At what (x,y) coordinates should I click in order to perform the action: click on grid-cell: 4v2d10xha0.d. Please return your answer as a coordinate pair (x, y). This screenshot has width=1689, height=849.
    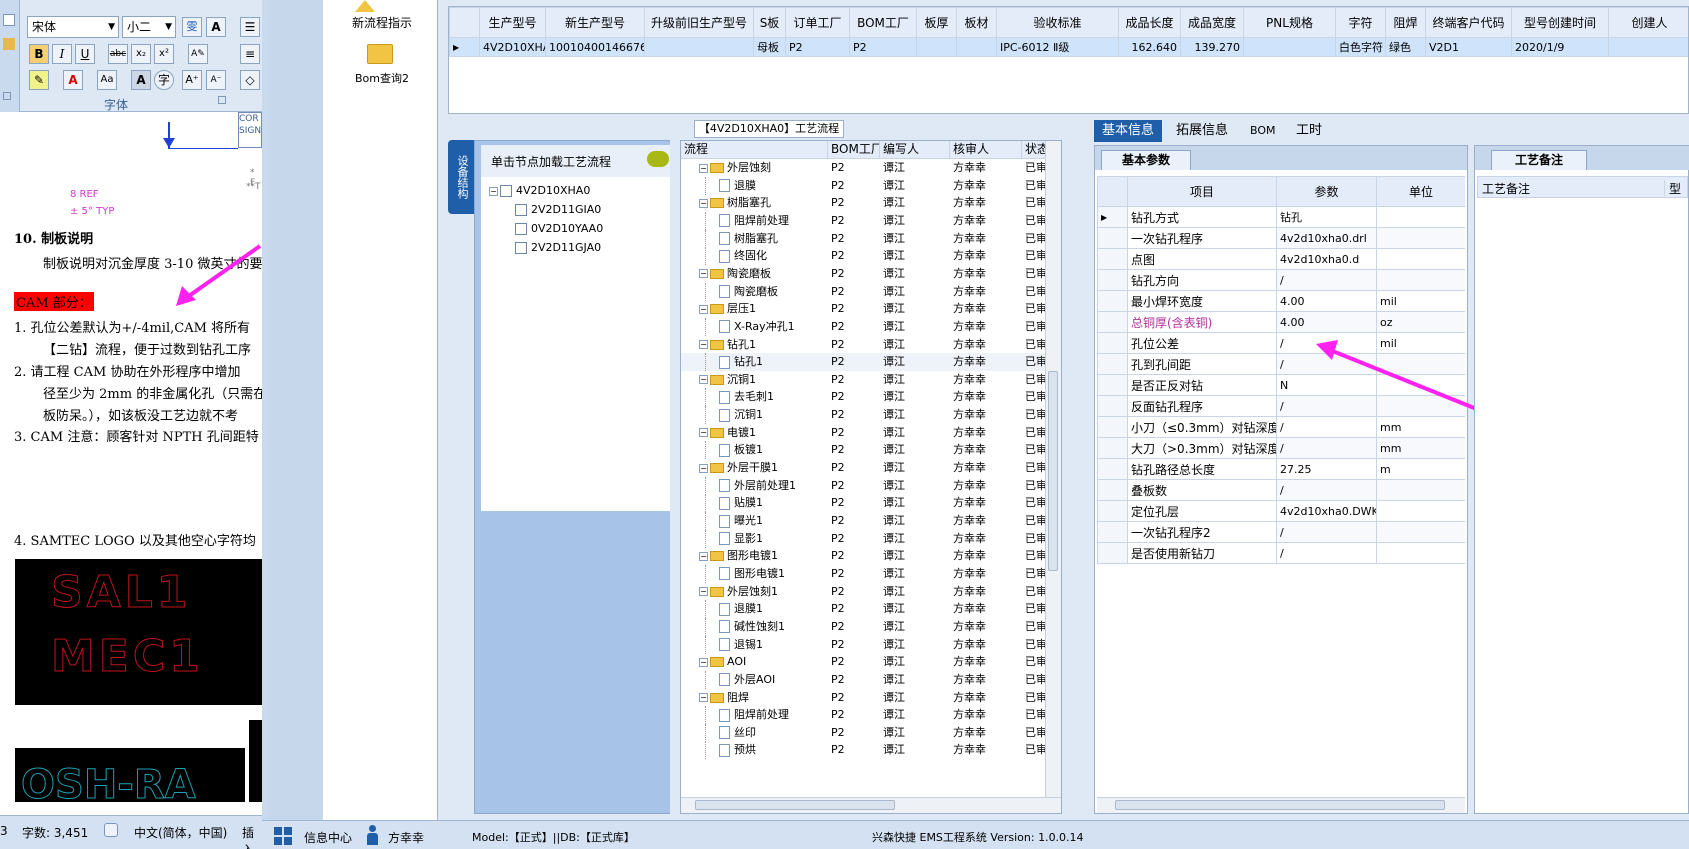
    Looking at the image, I should click on (1326, 259).